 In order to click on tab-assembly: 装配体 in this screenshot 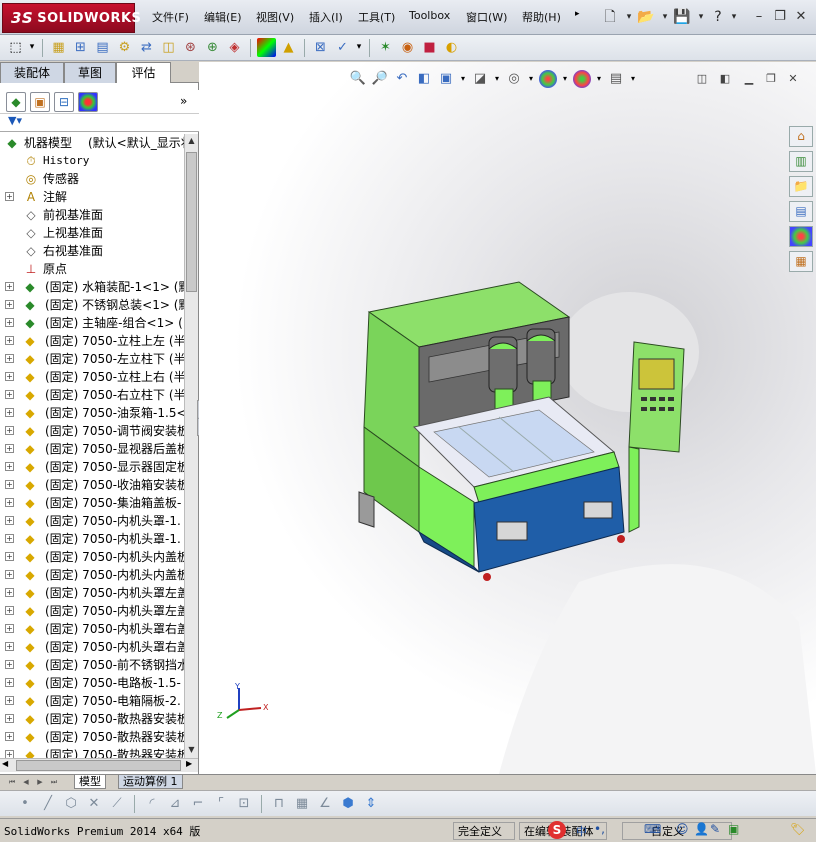, I will do `click(32, 72)`.